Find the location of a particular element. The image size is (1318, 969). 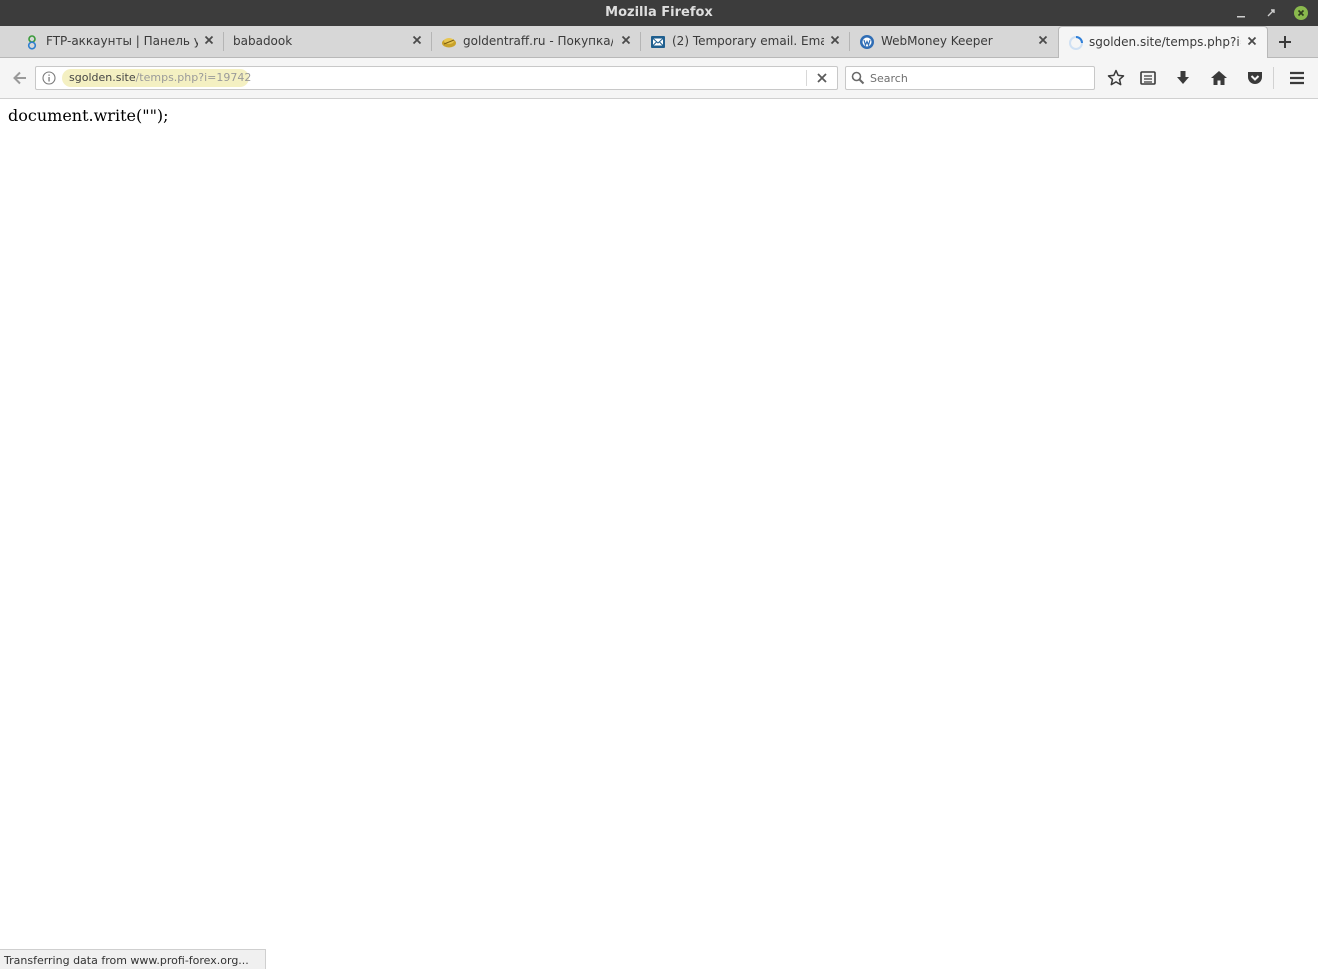

downloads-icon is located at coordinates (1183, 78).